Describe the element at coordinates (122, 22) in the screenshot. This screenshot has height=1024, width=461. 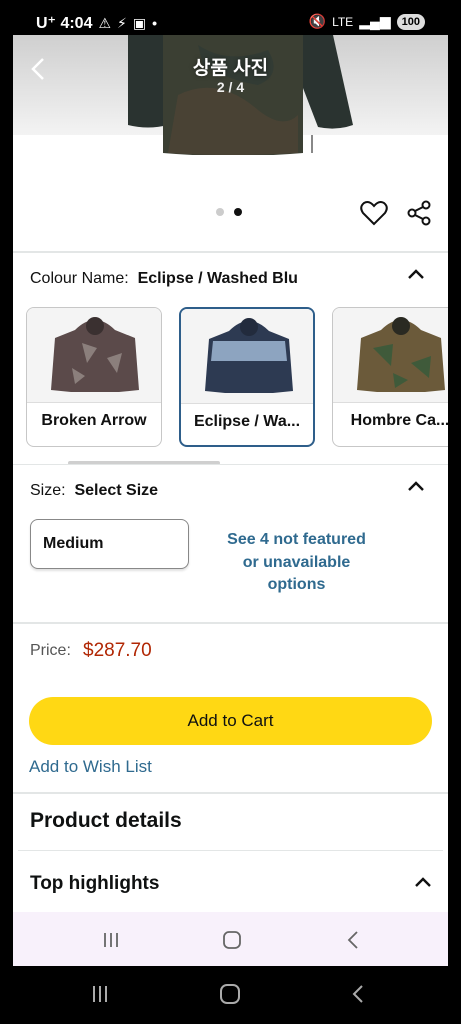
I see `data-saver-icon: ⚡` at that location.